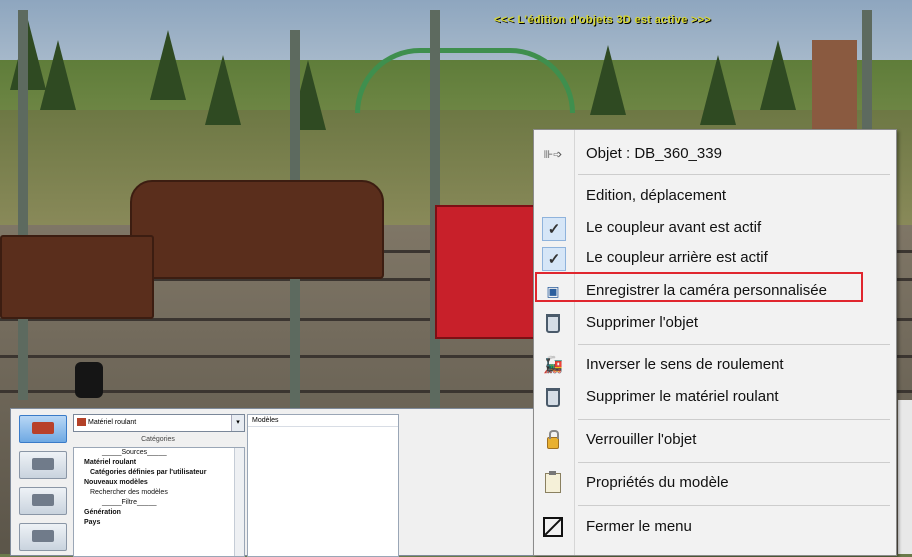  I want to click on tree-item: Rechercher des modèles, so click(159, 493).